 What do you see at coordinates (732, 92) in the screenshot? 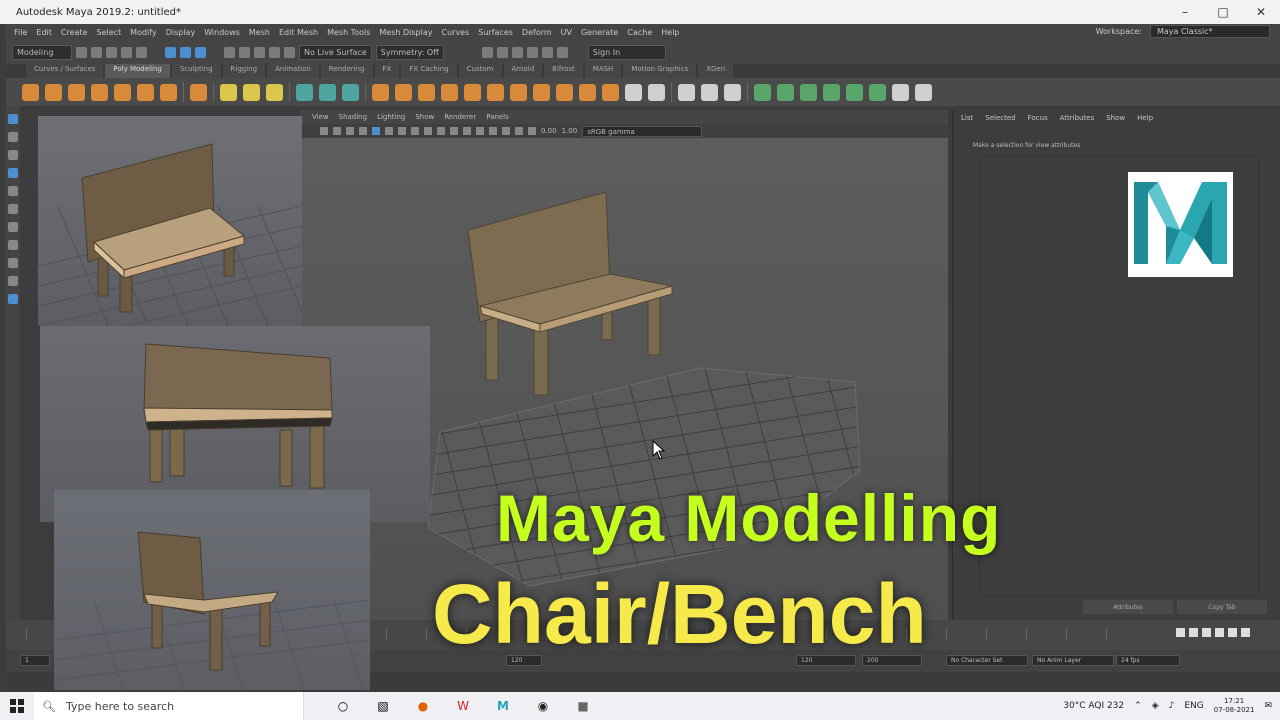
I see `target-weld-icon` at bounding box center [732, 92].